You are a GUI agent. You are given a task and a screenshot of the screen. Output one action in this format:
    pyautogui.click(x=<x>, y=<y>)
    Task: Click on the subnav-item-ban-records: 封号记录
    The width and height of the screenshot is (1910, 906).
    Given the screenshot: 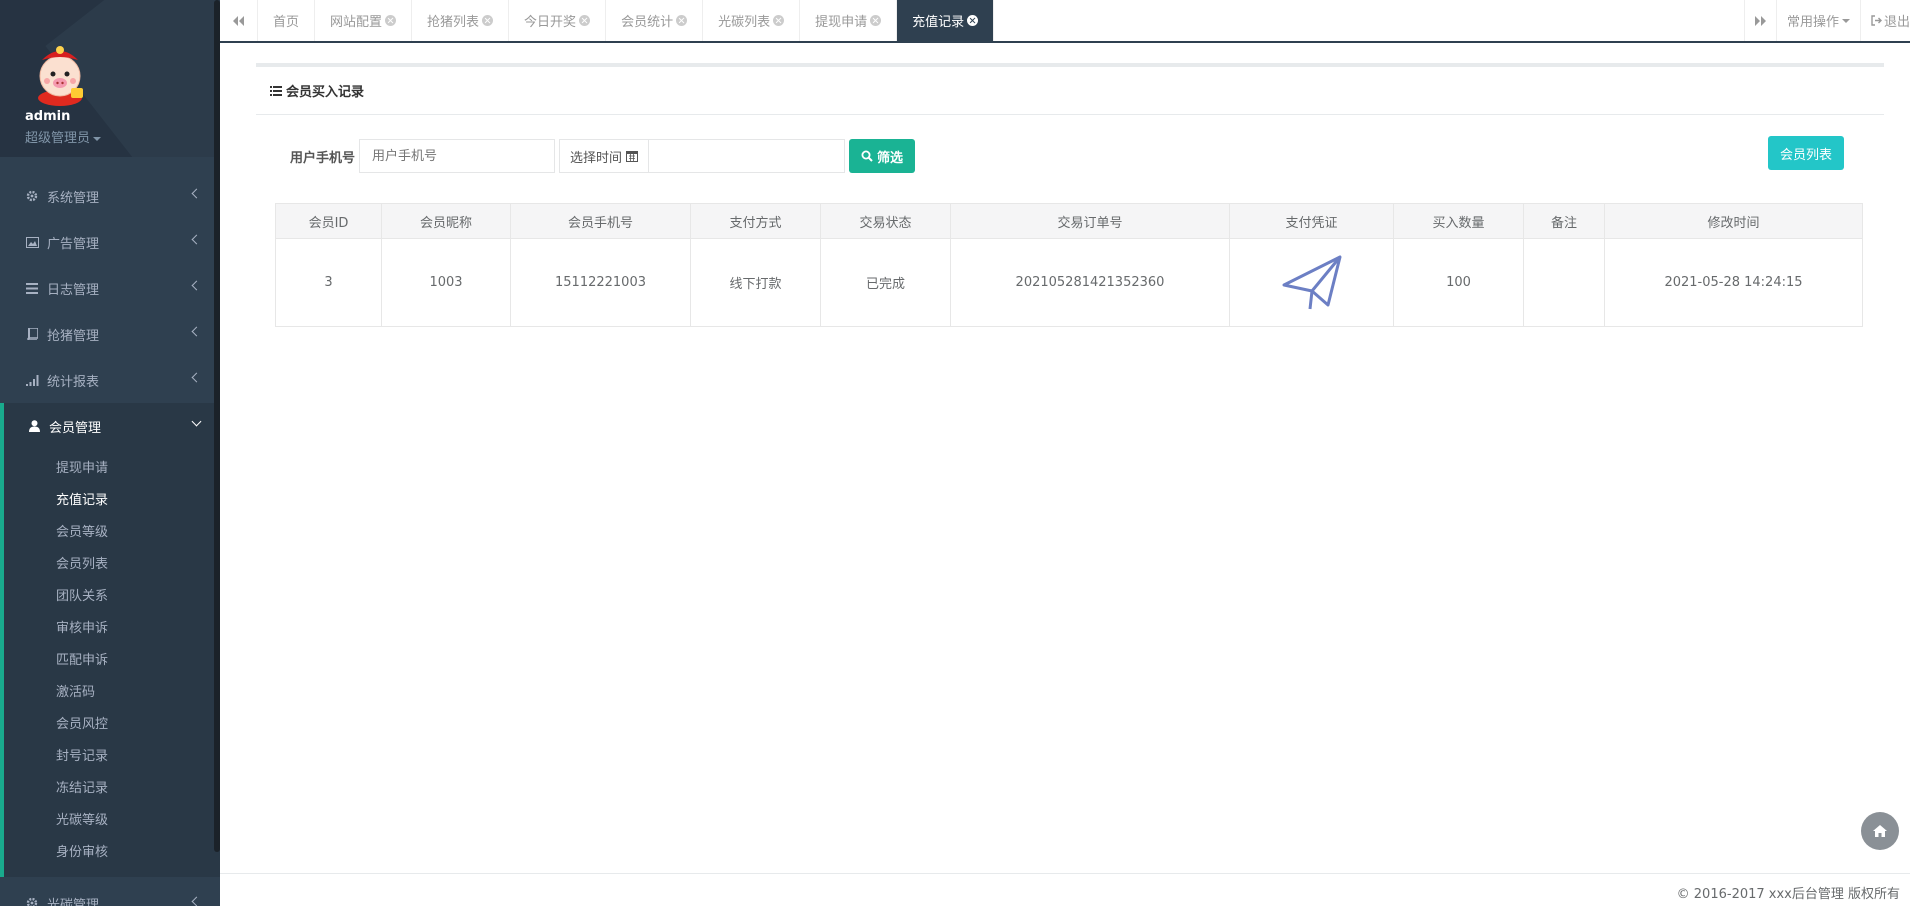 What is the action you would take?
    pyautogui.click(x=112, y=757)
    